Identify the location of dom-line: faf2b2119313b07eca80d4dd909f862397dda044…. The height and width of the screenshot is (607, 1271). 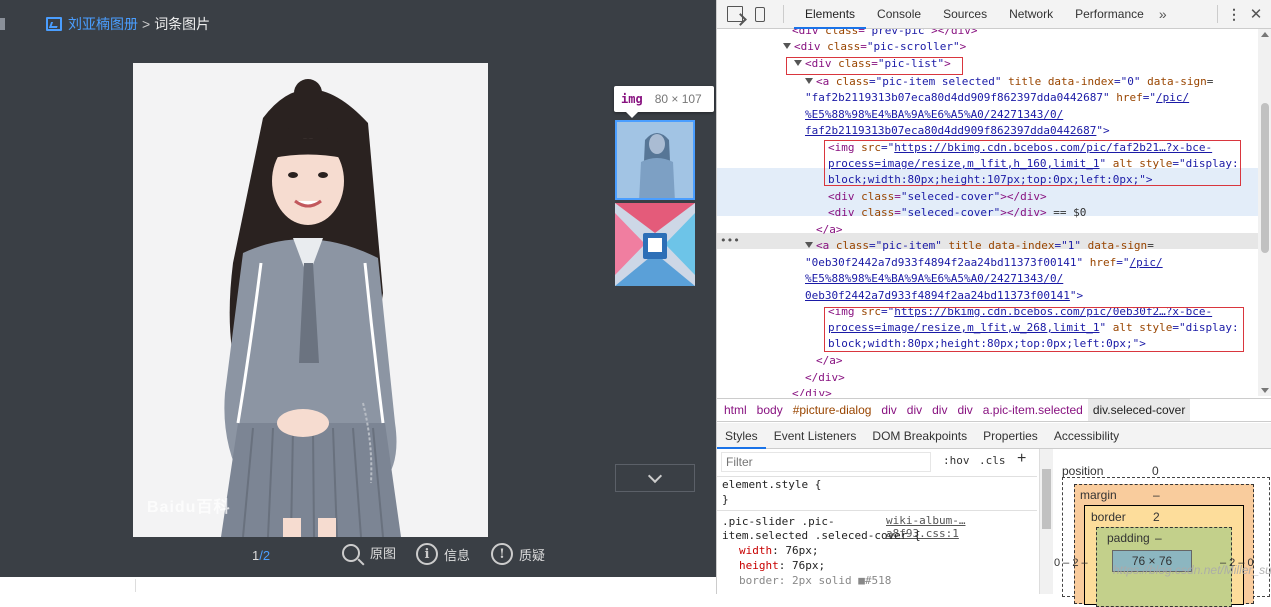
(957, 131).